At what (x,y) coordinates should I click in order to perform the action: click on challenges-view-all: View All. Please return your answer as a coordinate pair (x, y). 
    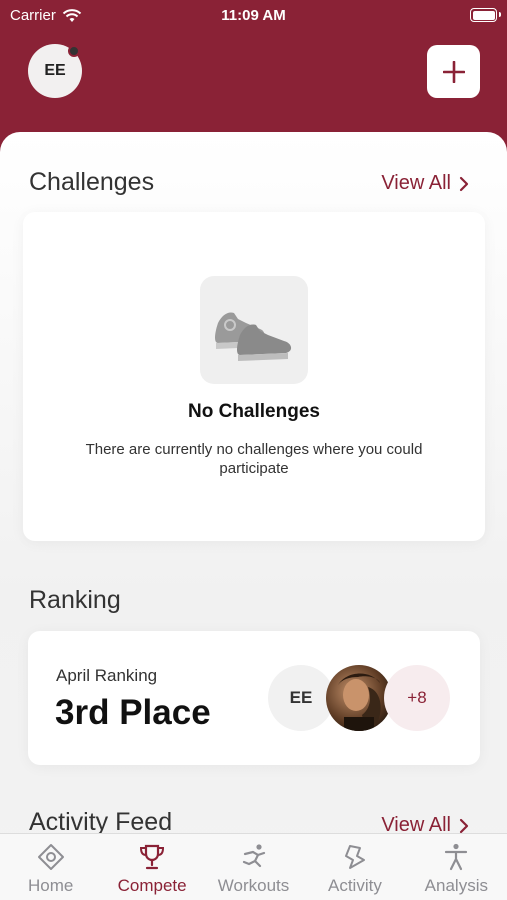
    Looking at the image, I should click on (425, 183).